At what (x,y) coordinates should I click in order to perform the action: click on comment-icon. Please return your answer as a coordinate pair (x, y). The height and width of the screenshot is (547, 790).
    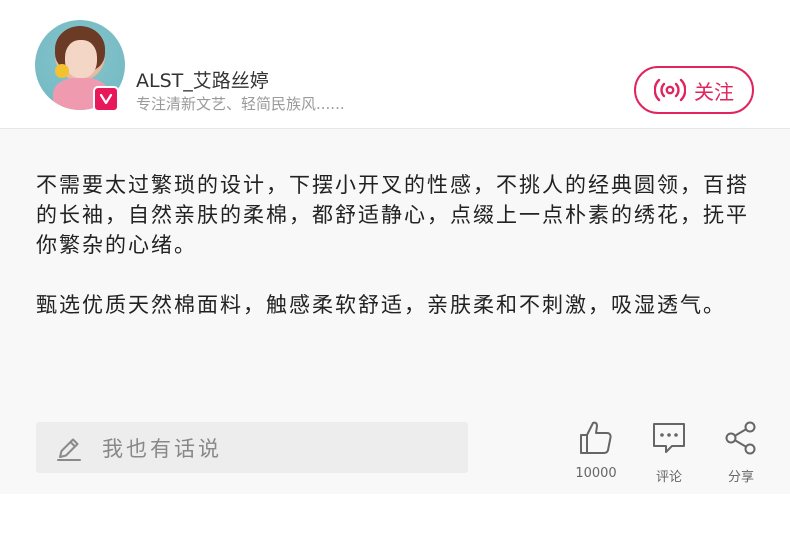
    Looking at the image, I should click on (669, 440).